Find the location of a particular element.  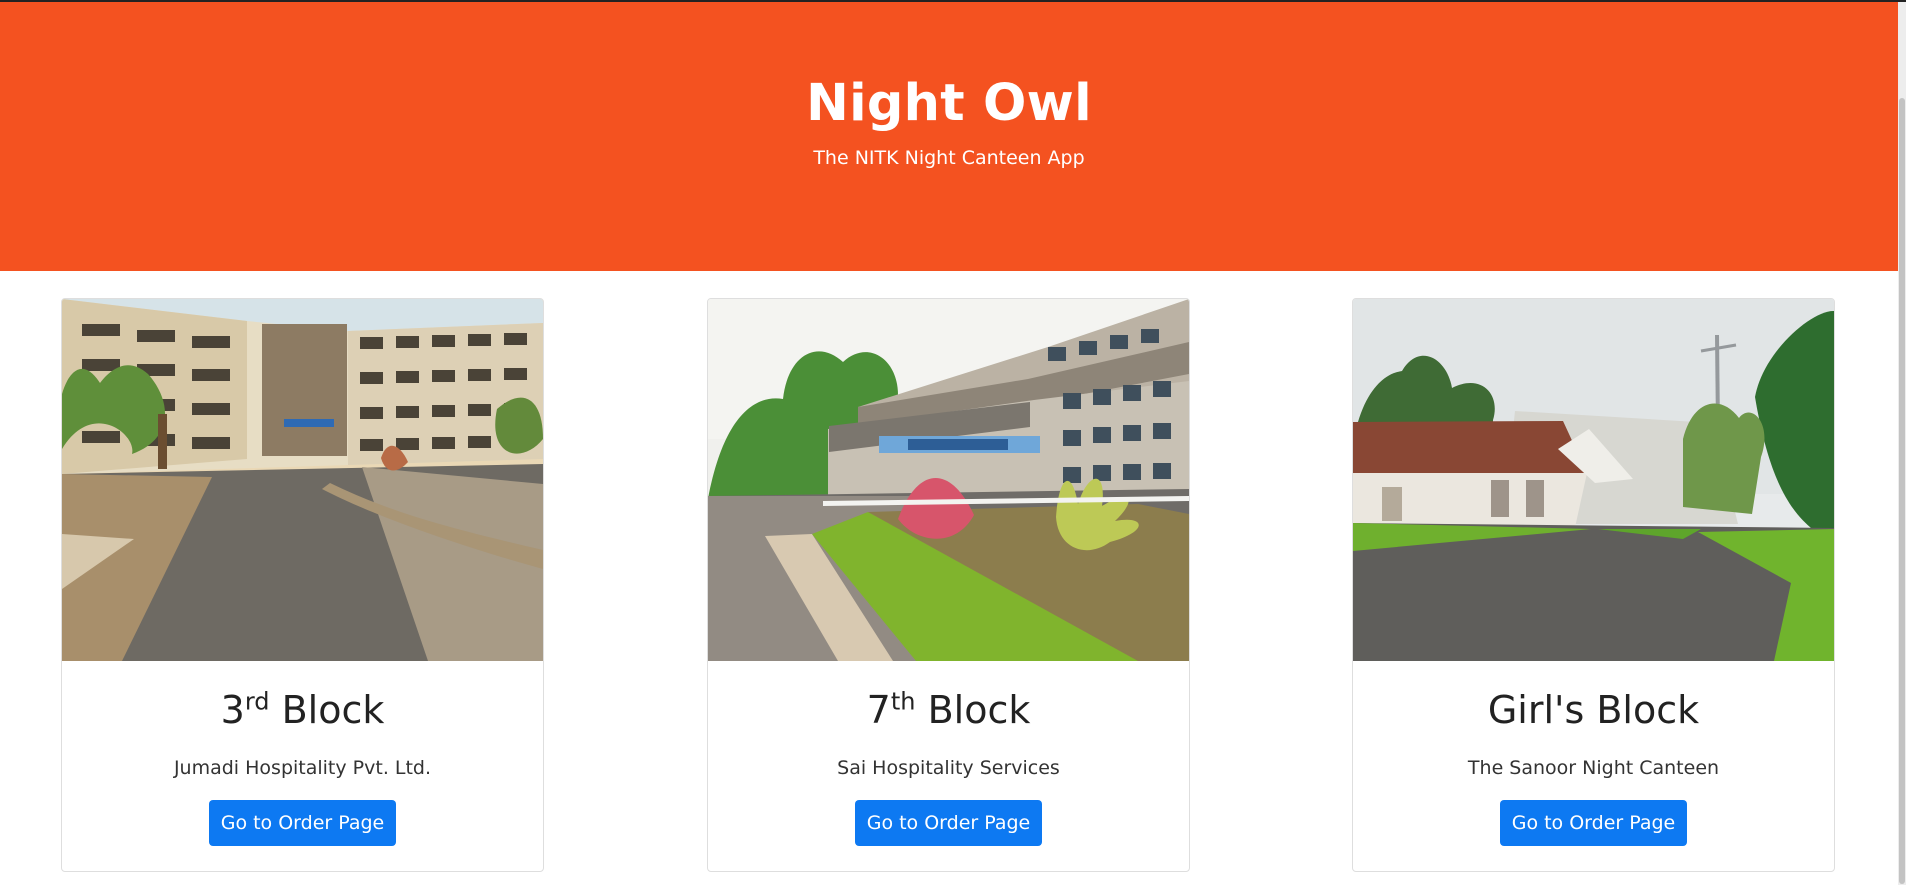

app-subtitle: The NITK Night Canteen App is located at coordinates (949, 158).